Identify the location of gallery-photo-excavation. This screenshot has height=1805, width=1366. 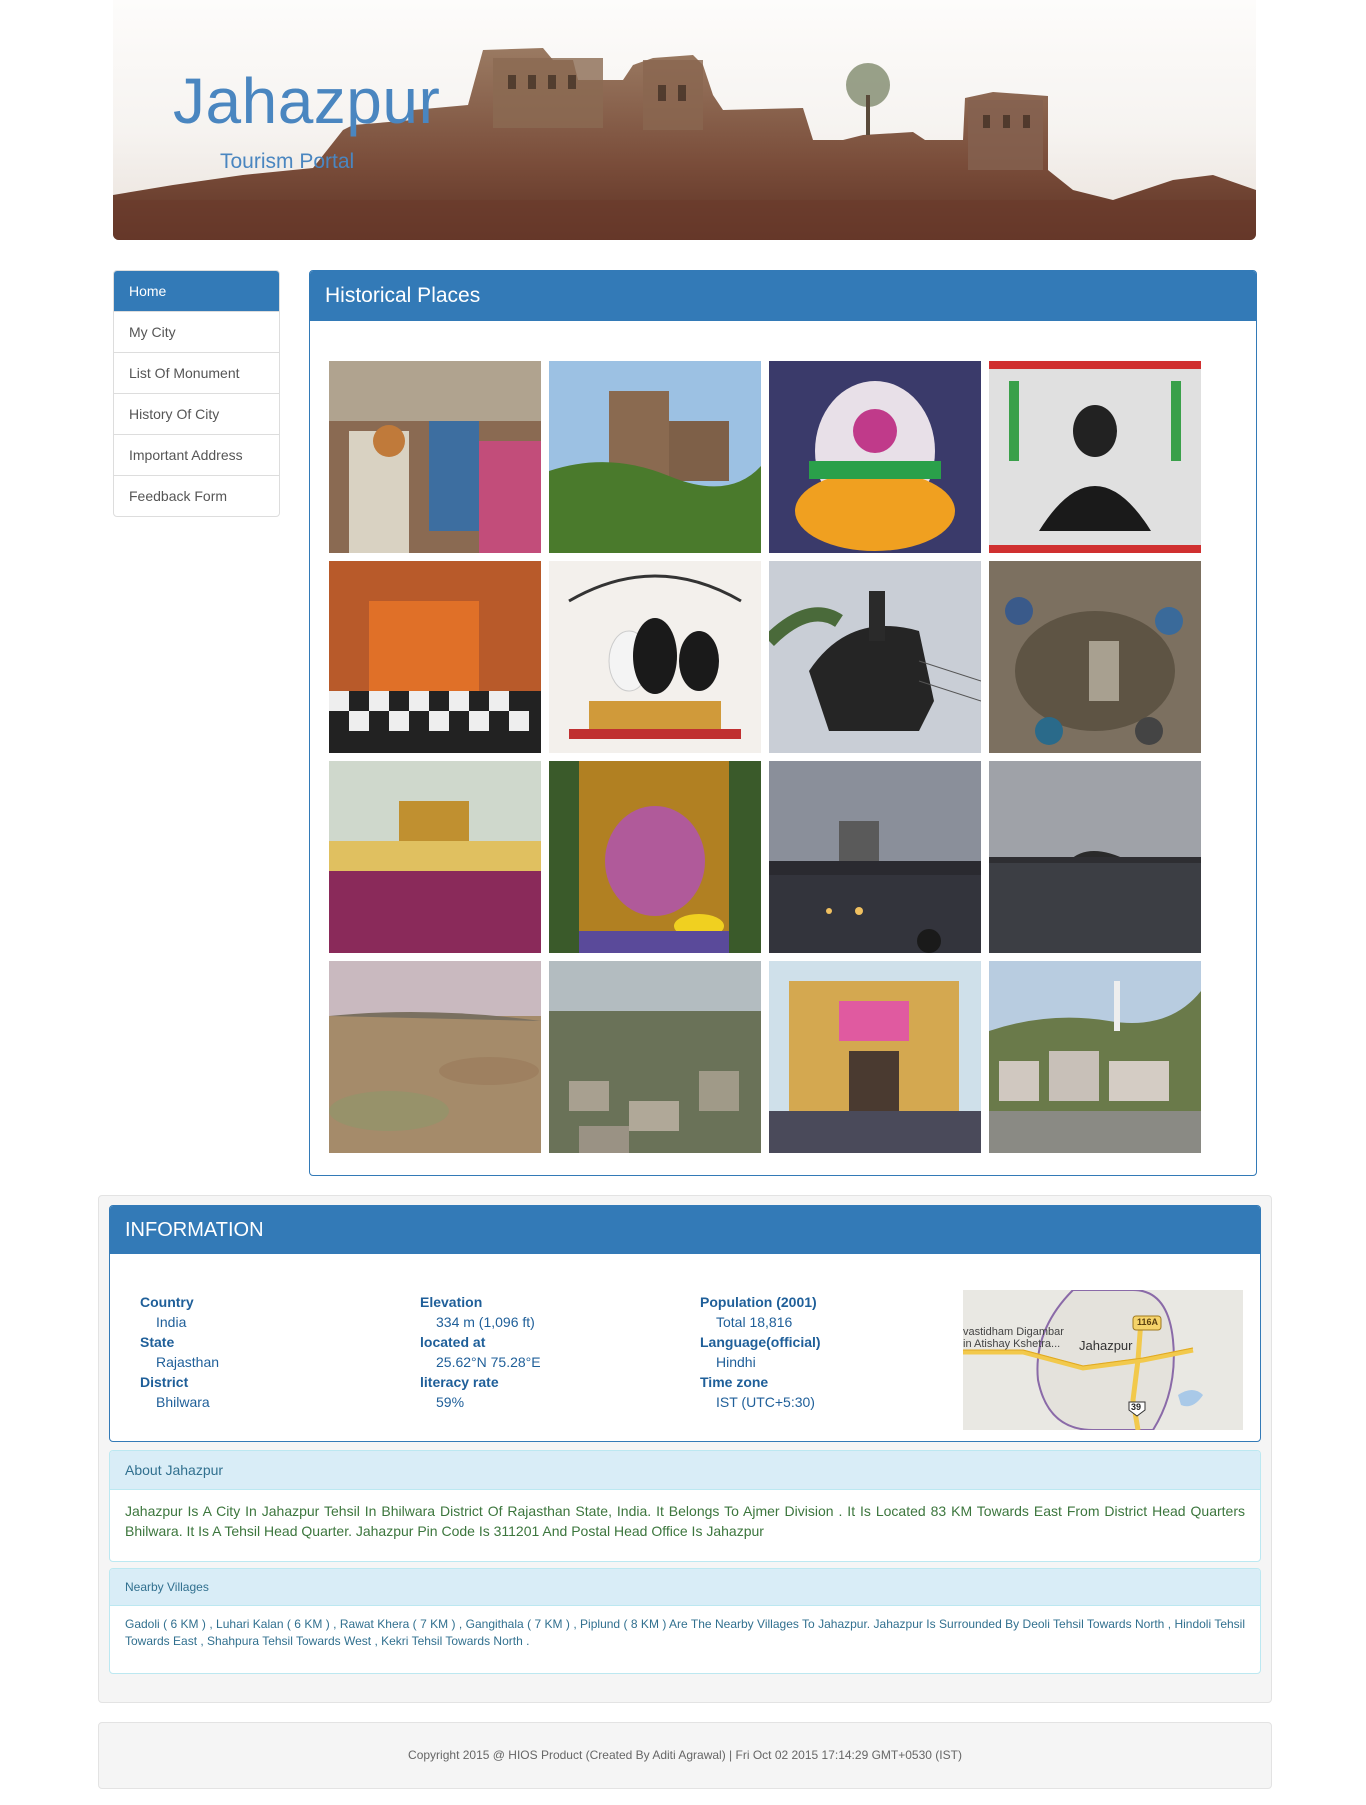
(1095, 657).